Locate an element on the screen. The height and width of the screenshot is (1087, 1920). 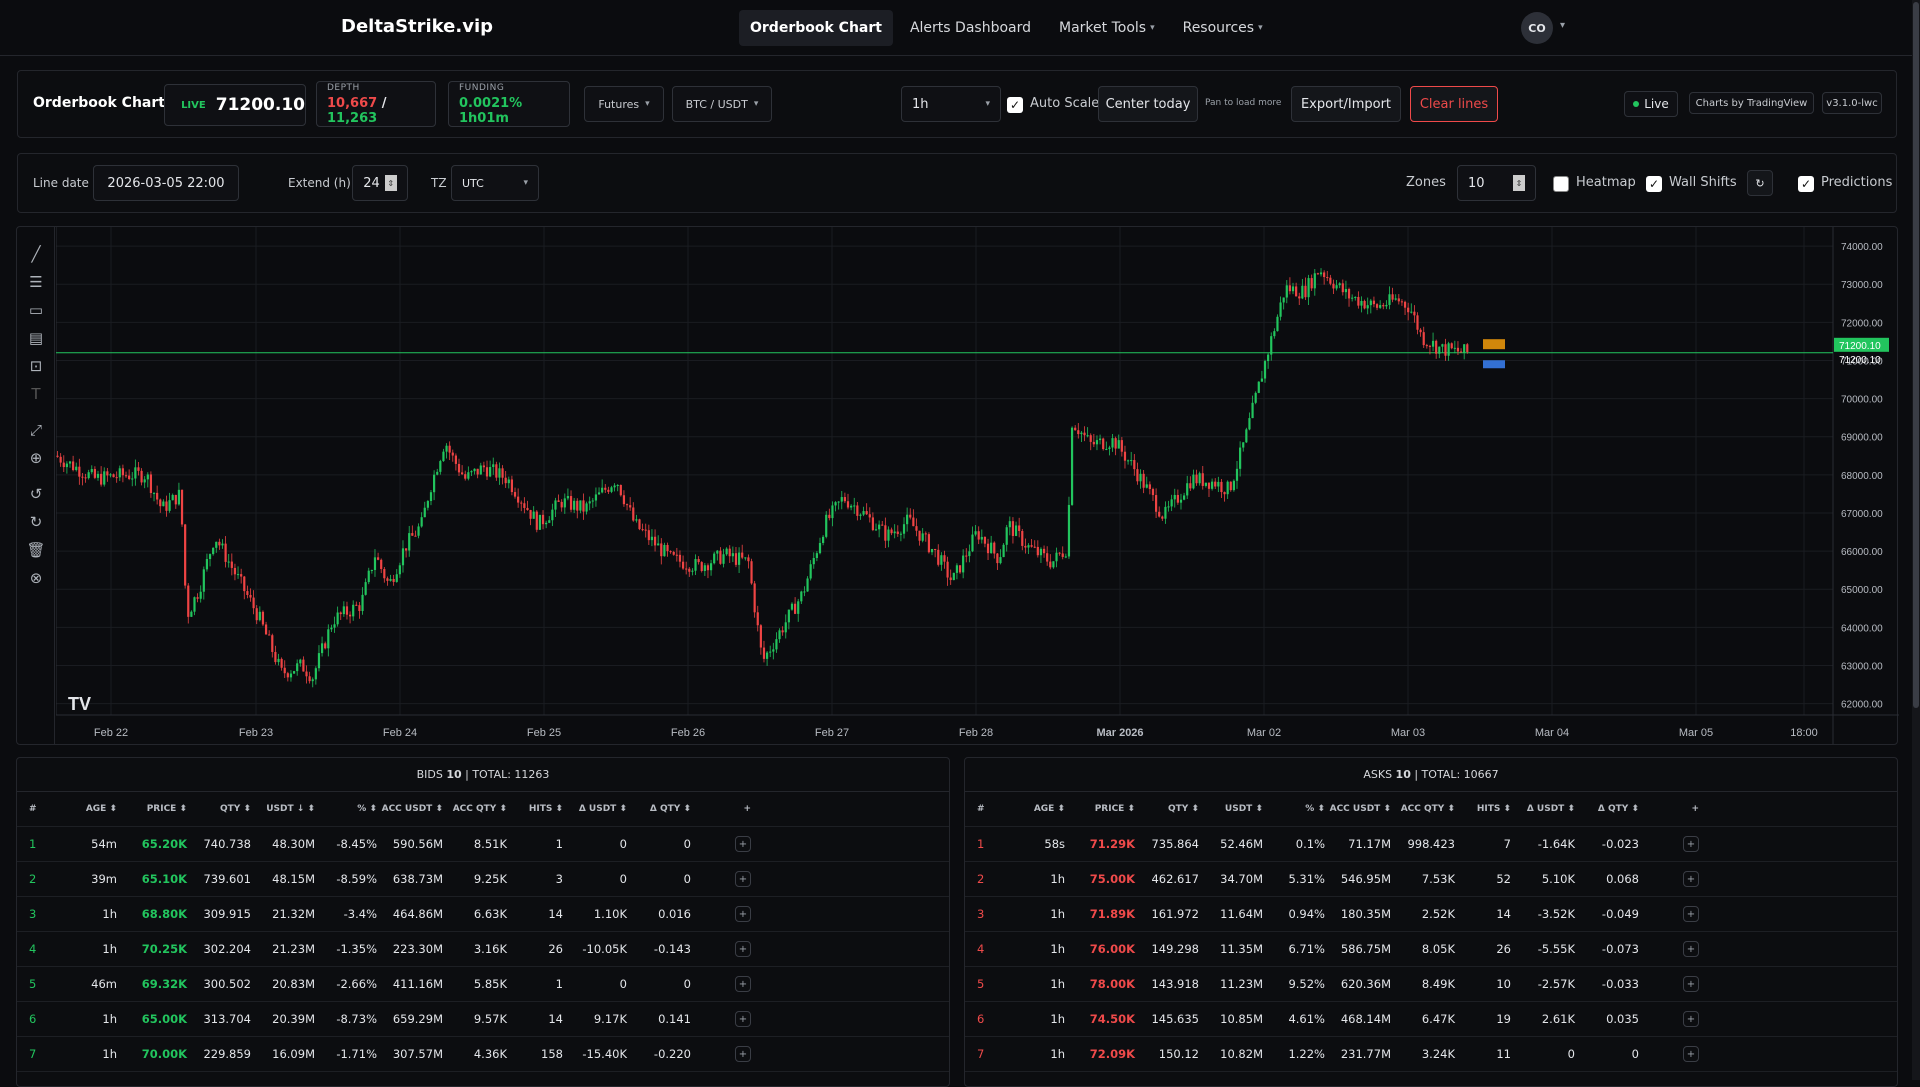
nav-link-alerts-dashboard: Alerts Dashboard is located at coordinates (970, 28).